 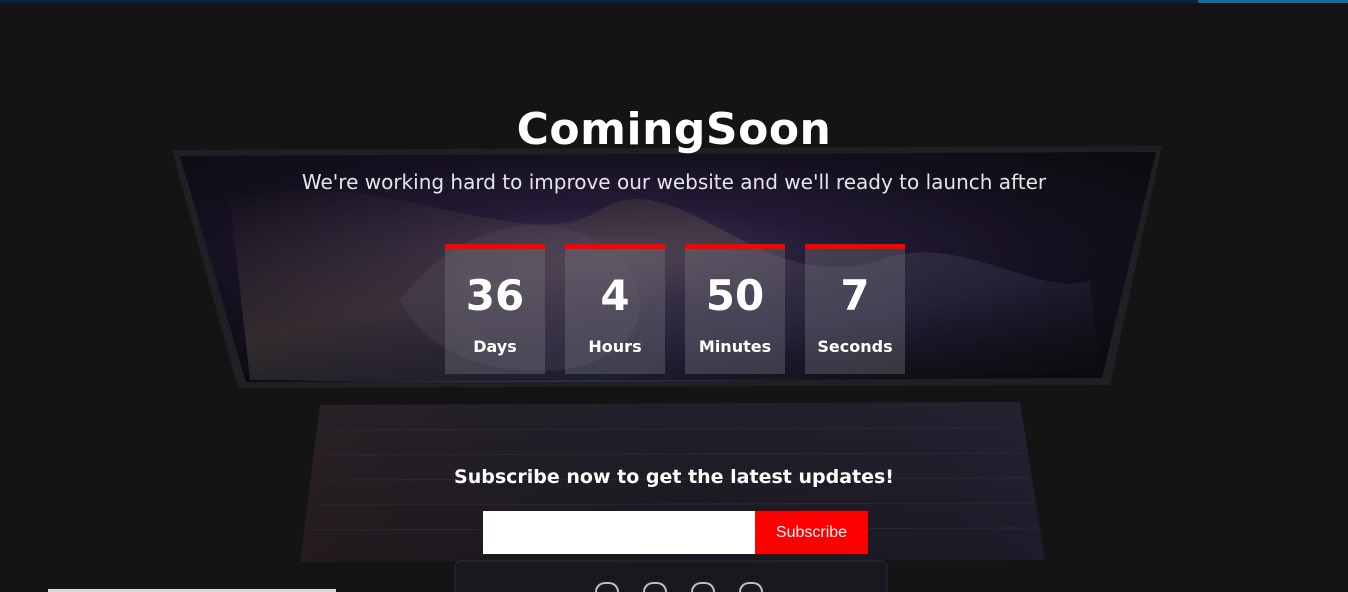 I want to click on subscribe-button: Subscribe, so click(x=811, y=532).